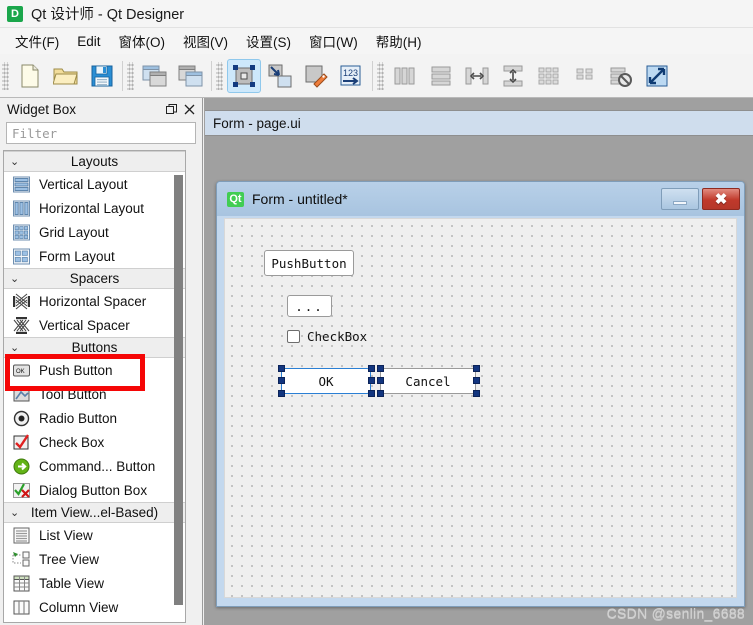 Image resolution: width=753 pixels, height=625 pixels. I want to click on widget-item-horizontal-layout: Horizontal Layout, so click(94, 208).